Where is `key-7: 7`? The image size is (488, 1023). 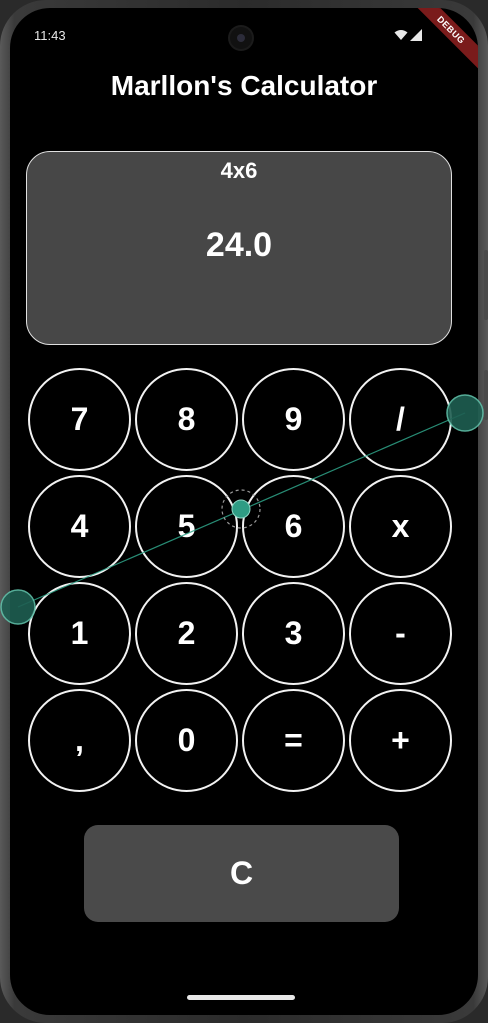
key-7: 7 is located at coordinates (79, 419).